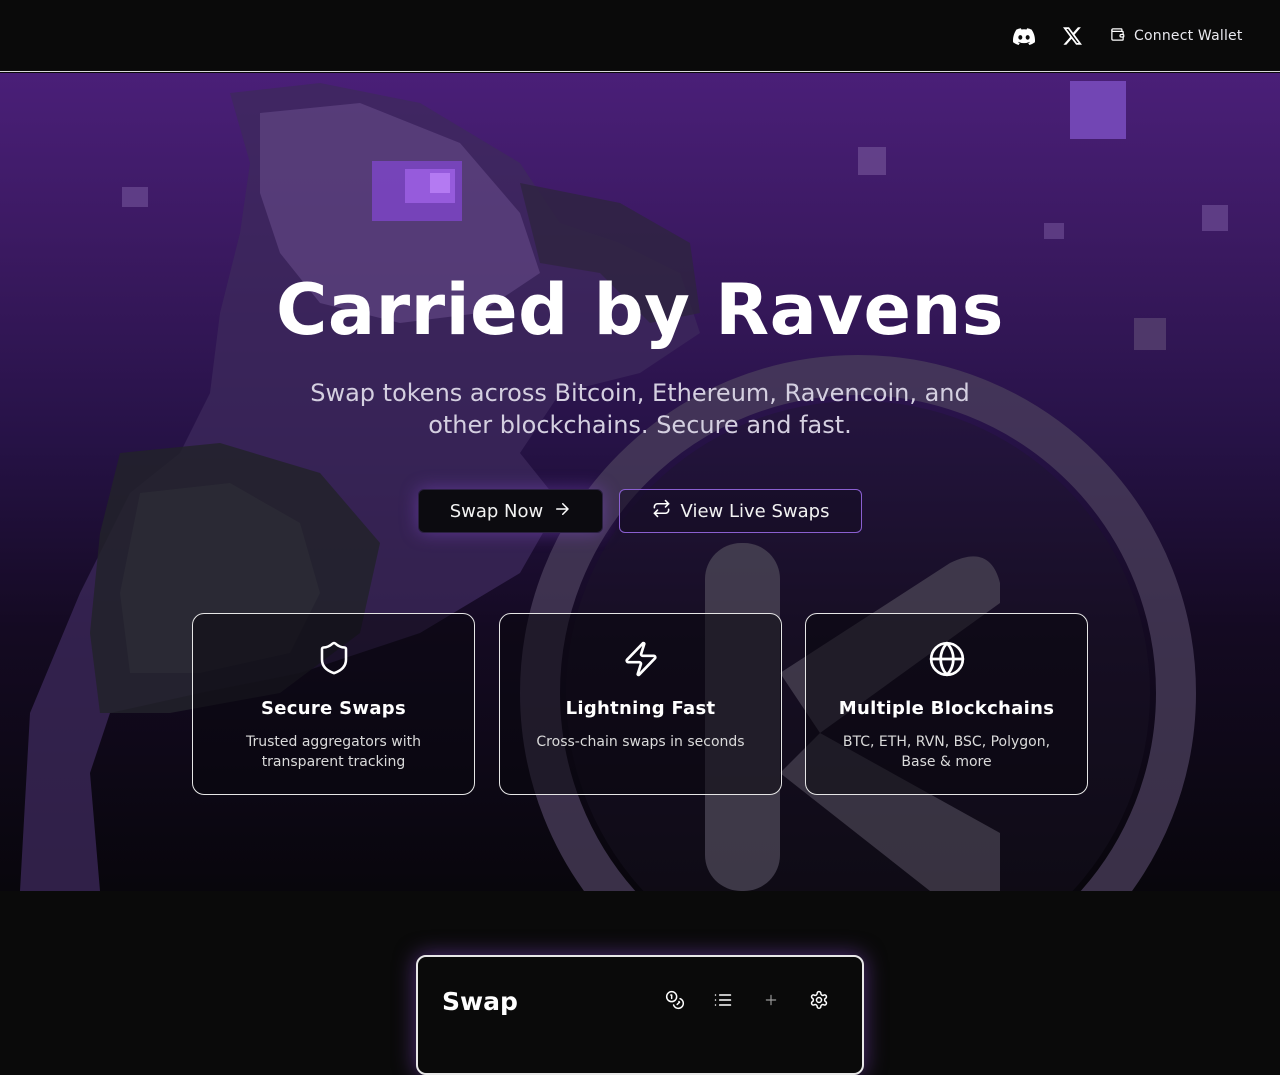  What do you see at coordinates (333, 708) in the screenshot?
I see `feature-title: Secure Swaps` at bounding box center [333, 708].